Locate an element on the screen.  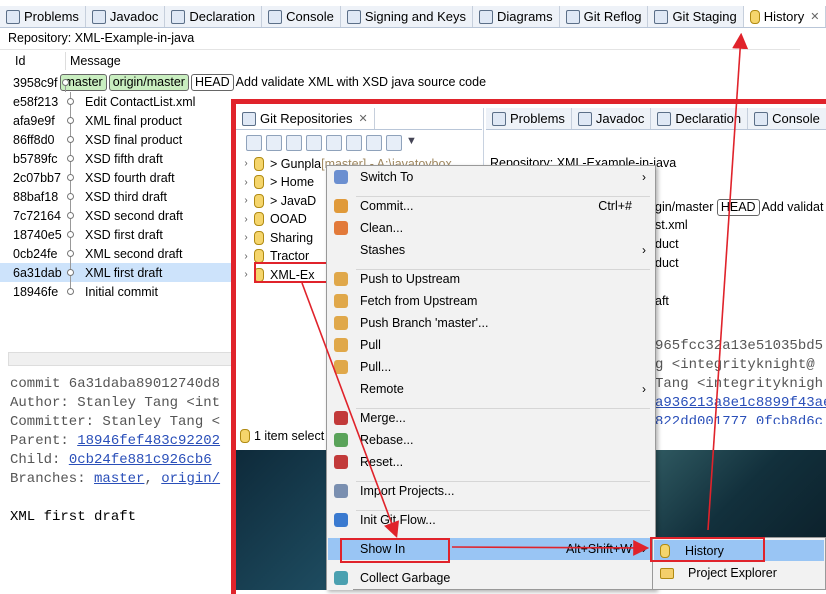
arrow-to-show-in is located at coordinates (350, 410).